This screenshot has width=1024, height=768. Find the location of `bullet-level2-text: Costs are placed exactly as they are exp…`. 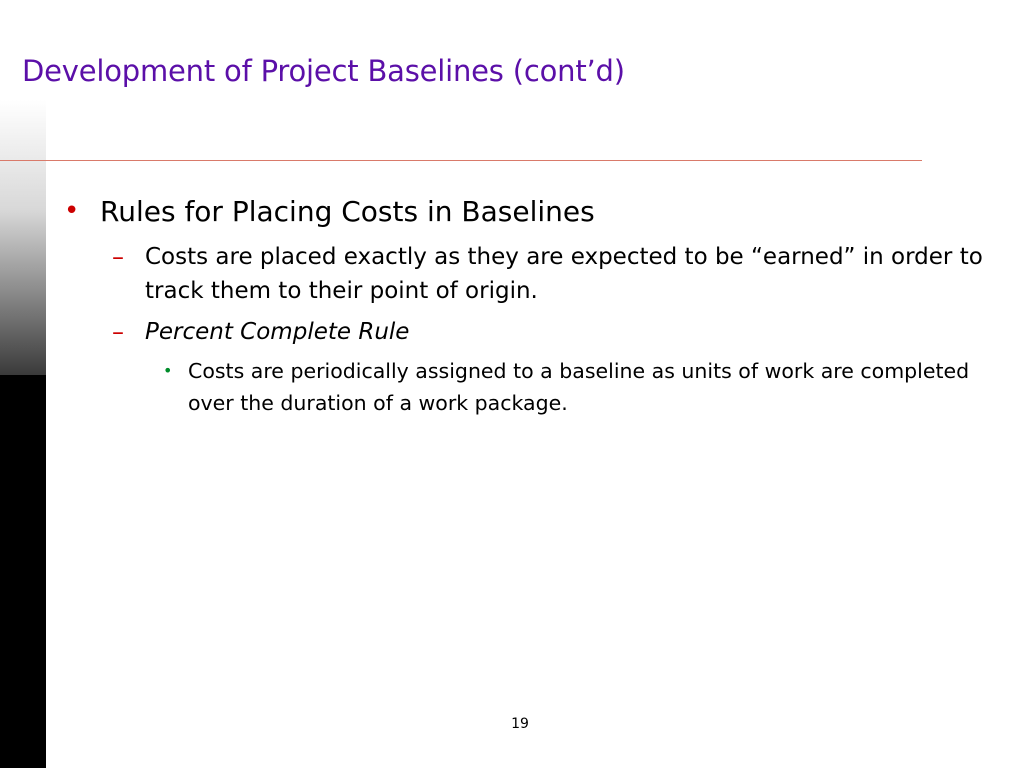

bullet-level2-text: Costs are placed exactly as they are exp… is located at coordinates (564, 274).